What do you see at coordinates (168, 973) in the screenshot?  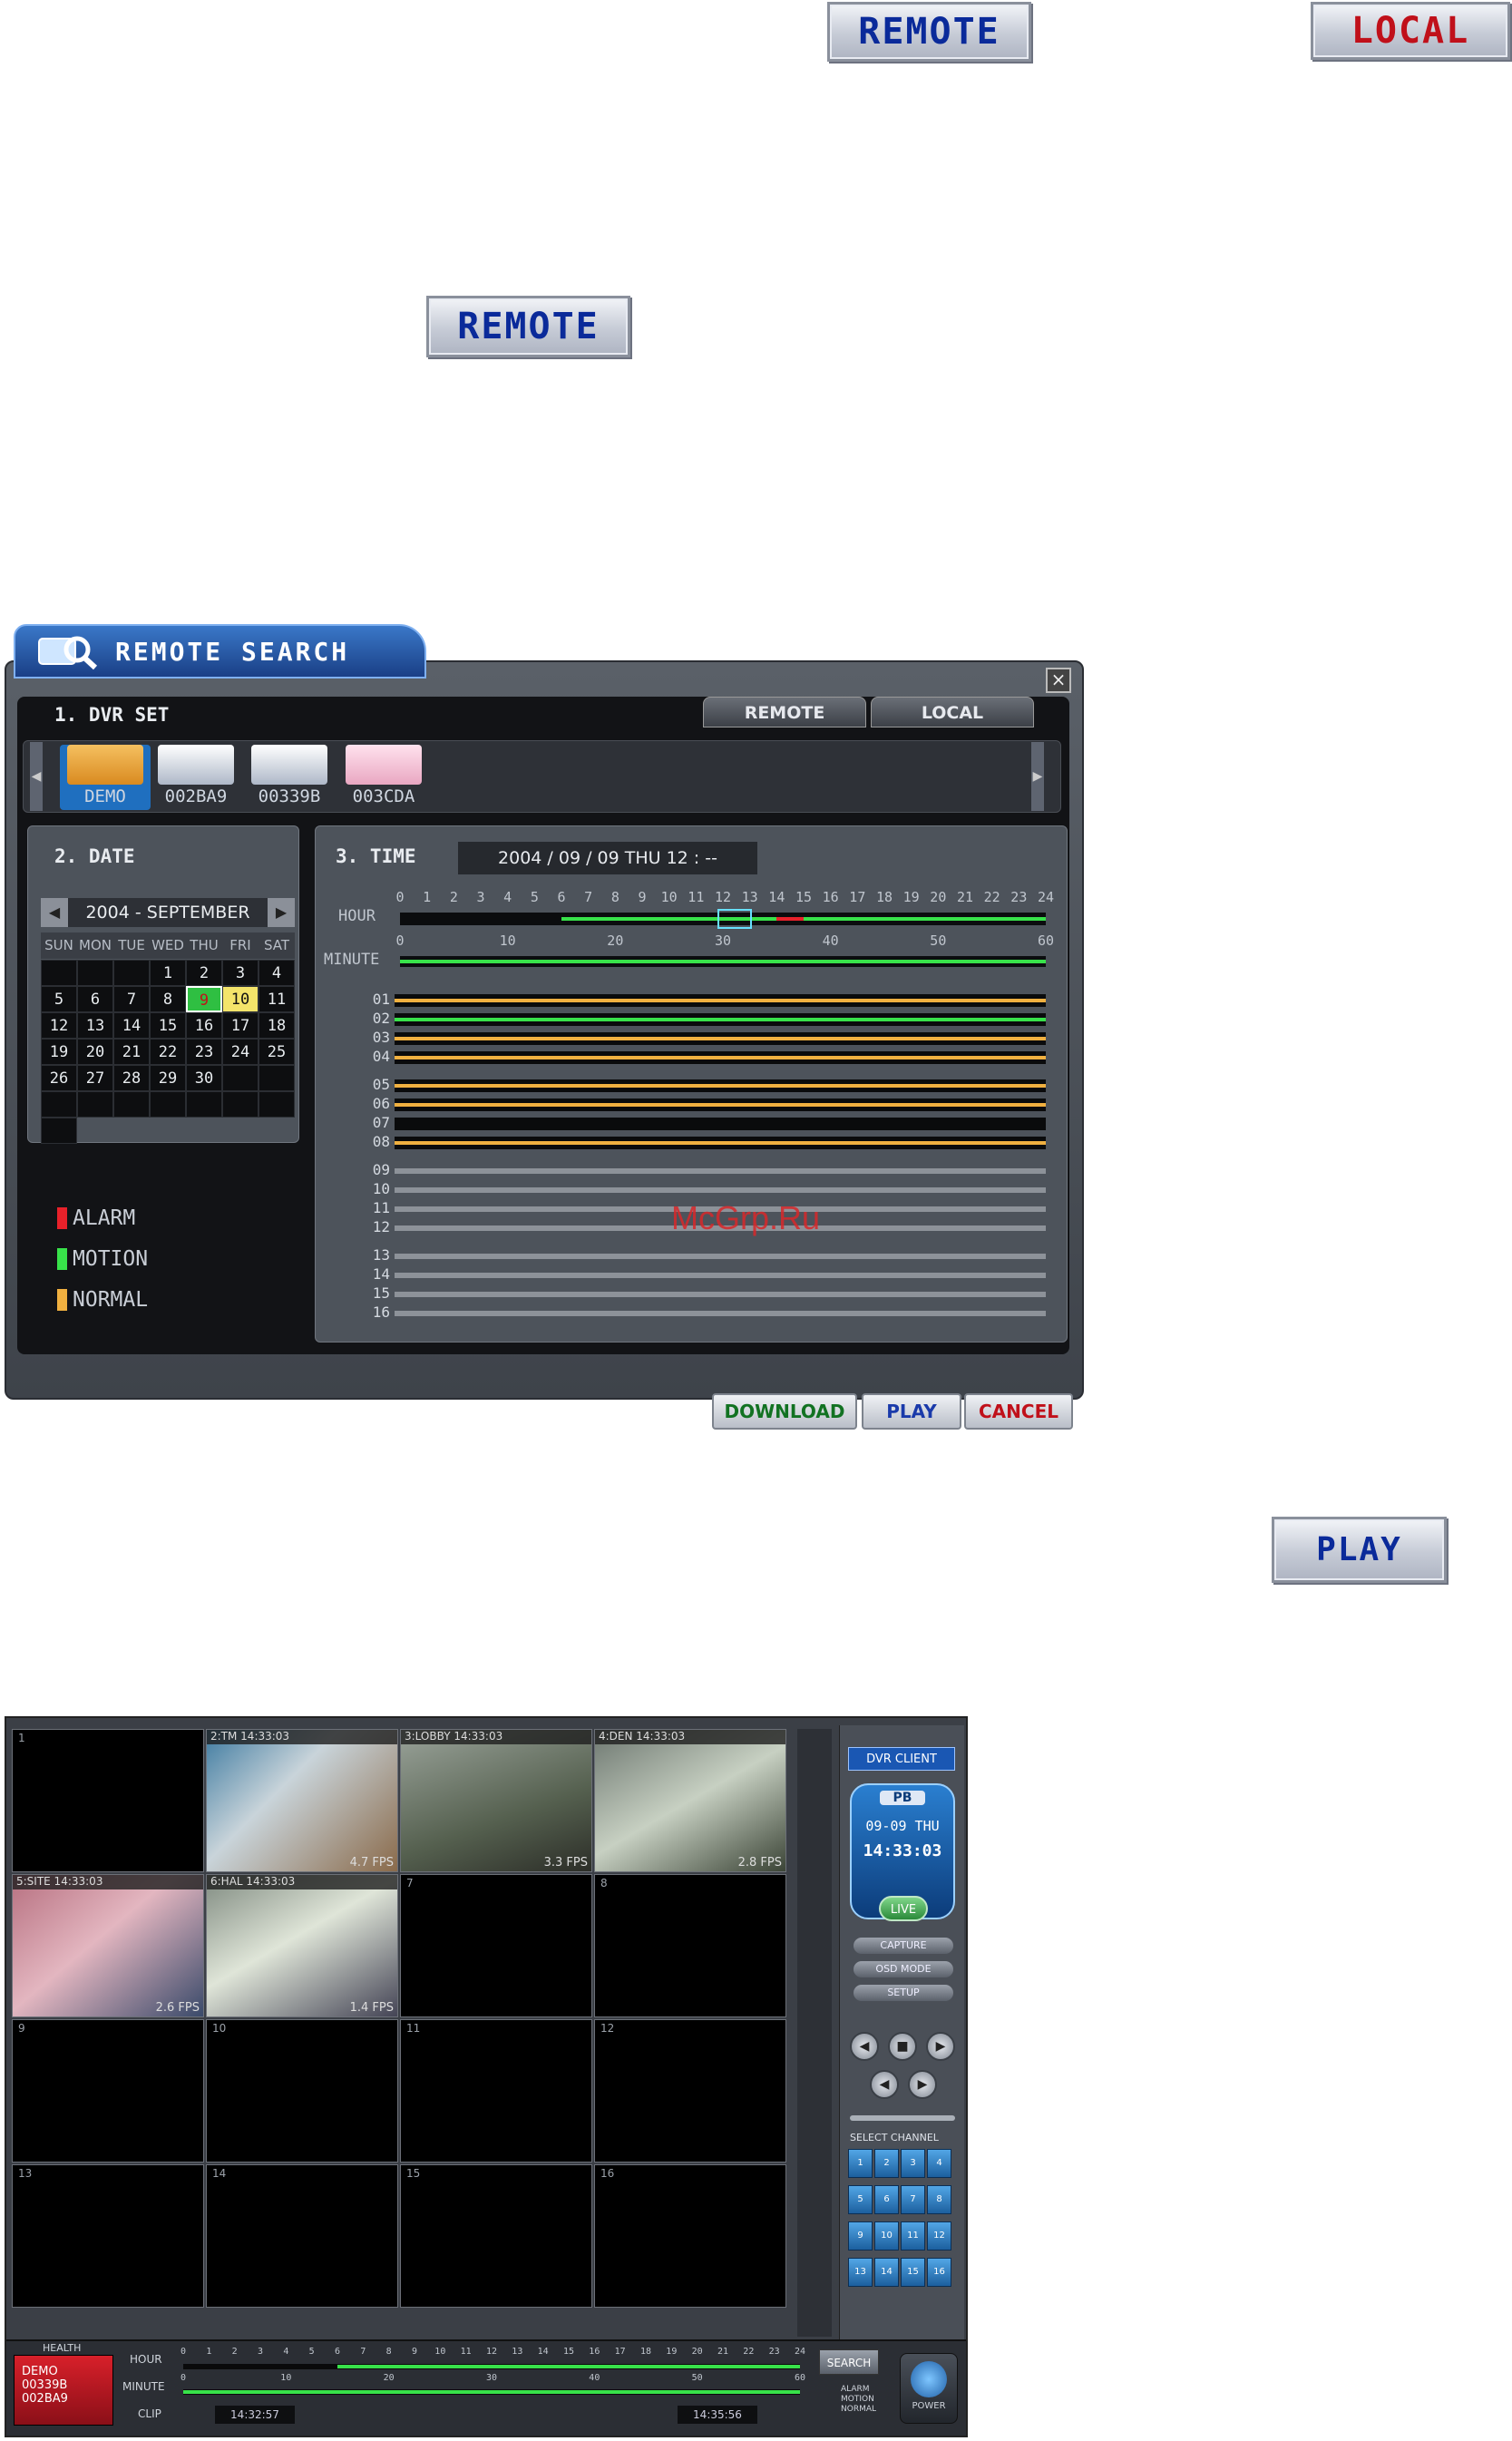 I see `calendar-day: 1` at bounding box center [168, 973].